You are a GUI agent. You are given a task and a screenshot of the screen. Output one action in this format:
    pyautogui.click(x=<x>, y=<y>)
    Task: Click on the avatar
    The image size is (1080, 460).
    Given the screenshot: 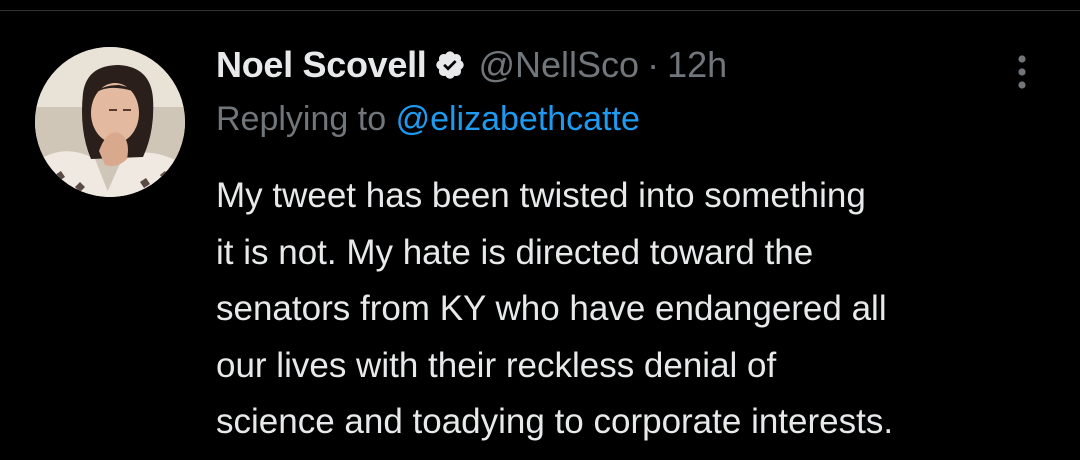 What is the action you would take?
    pyautogui.click(x=110, y=122)
    